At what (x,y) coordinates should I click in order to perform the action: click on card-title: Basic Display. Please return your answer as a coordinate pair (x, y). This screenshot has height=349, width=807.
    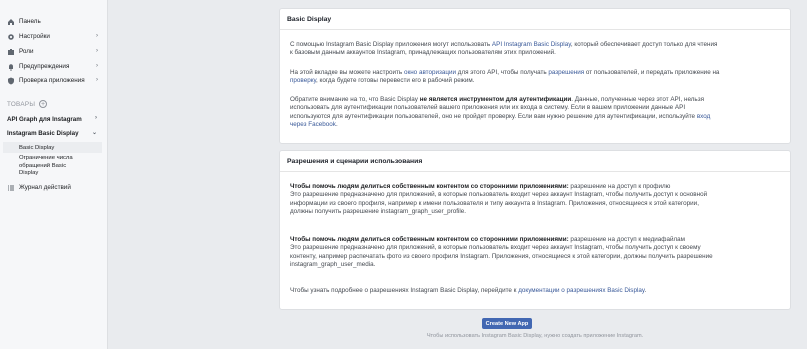
    Looking at the image, I should click on (535, 19).